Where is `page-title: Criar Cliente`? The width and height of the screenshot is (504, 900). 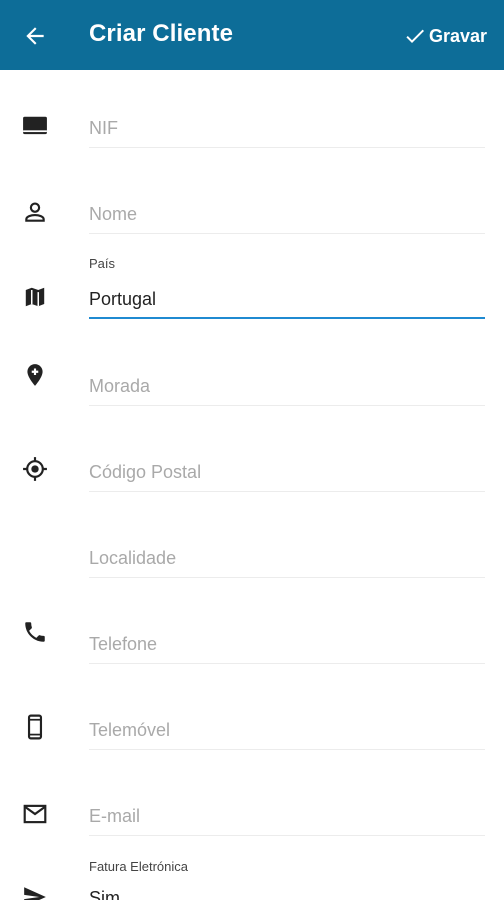
page-title: Criar Cliente is located at coordinates (161, 33).